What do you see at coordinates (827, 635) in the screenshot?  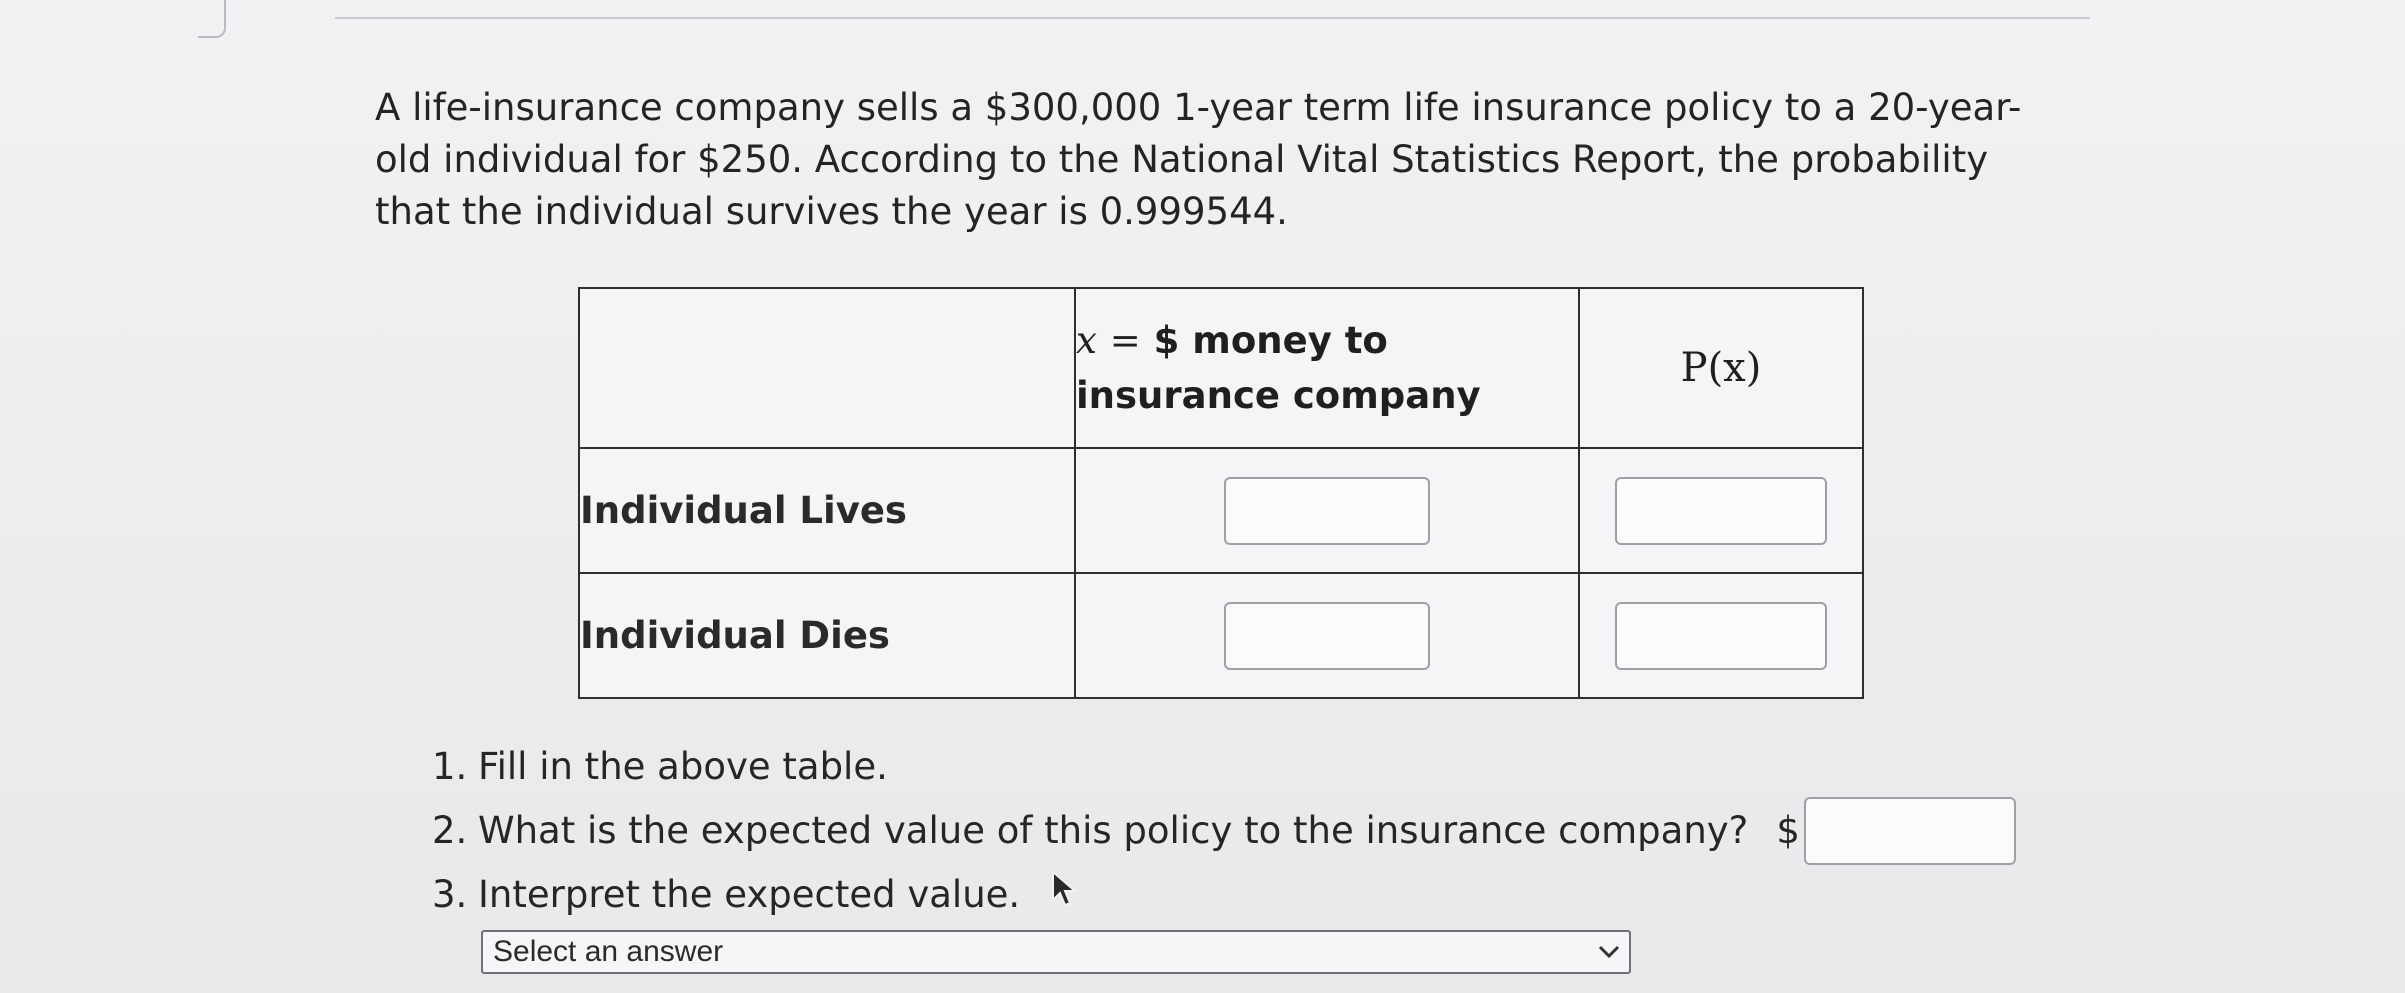 I see `row-label-dies: Individual Dies` at bounding box center [827, 635].